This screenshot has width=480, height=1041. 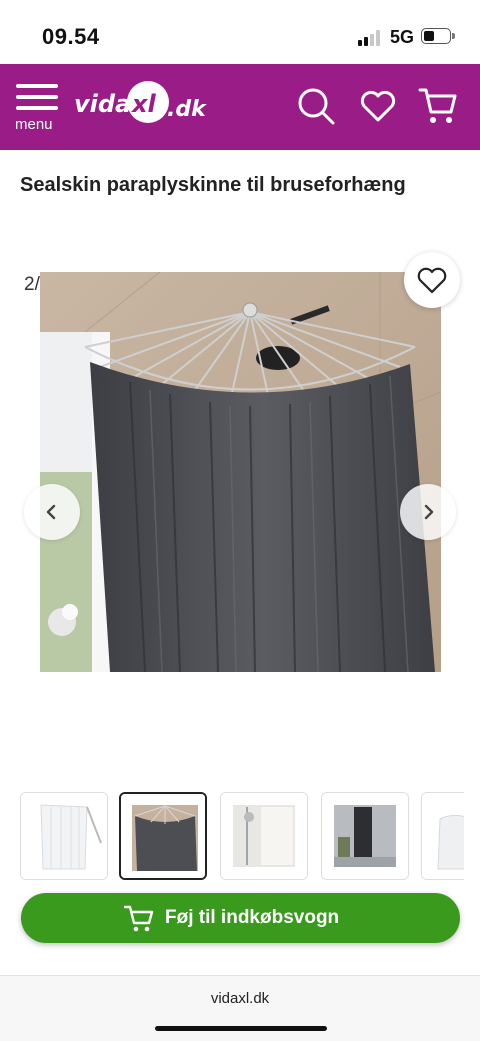 I want to click on battery-icon, so click(x=436, y=36).